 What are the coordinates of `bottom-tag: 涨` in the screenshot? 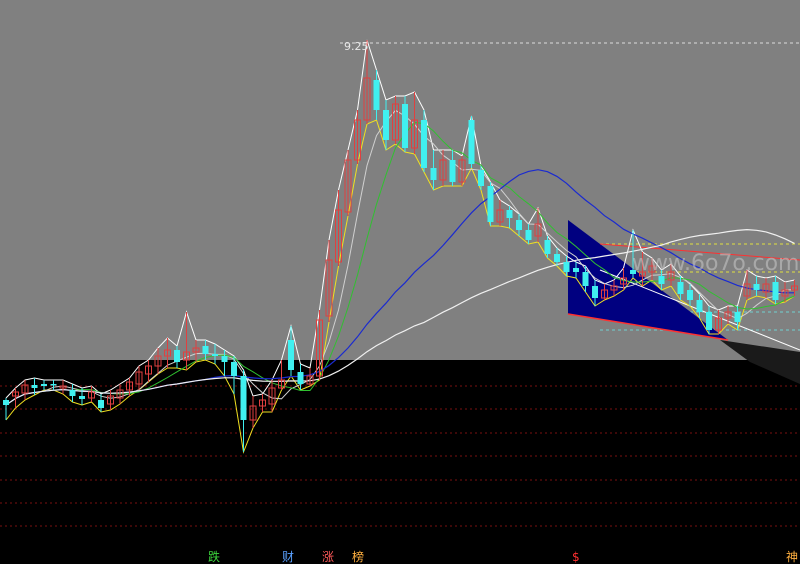 It's located at (328, 556).